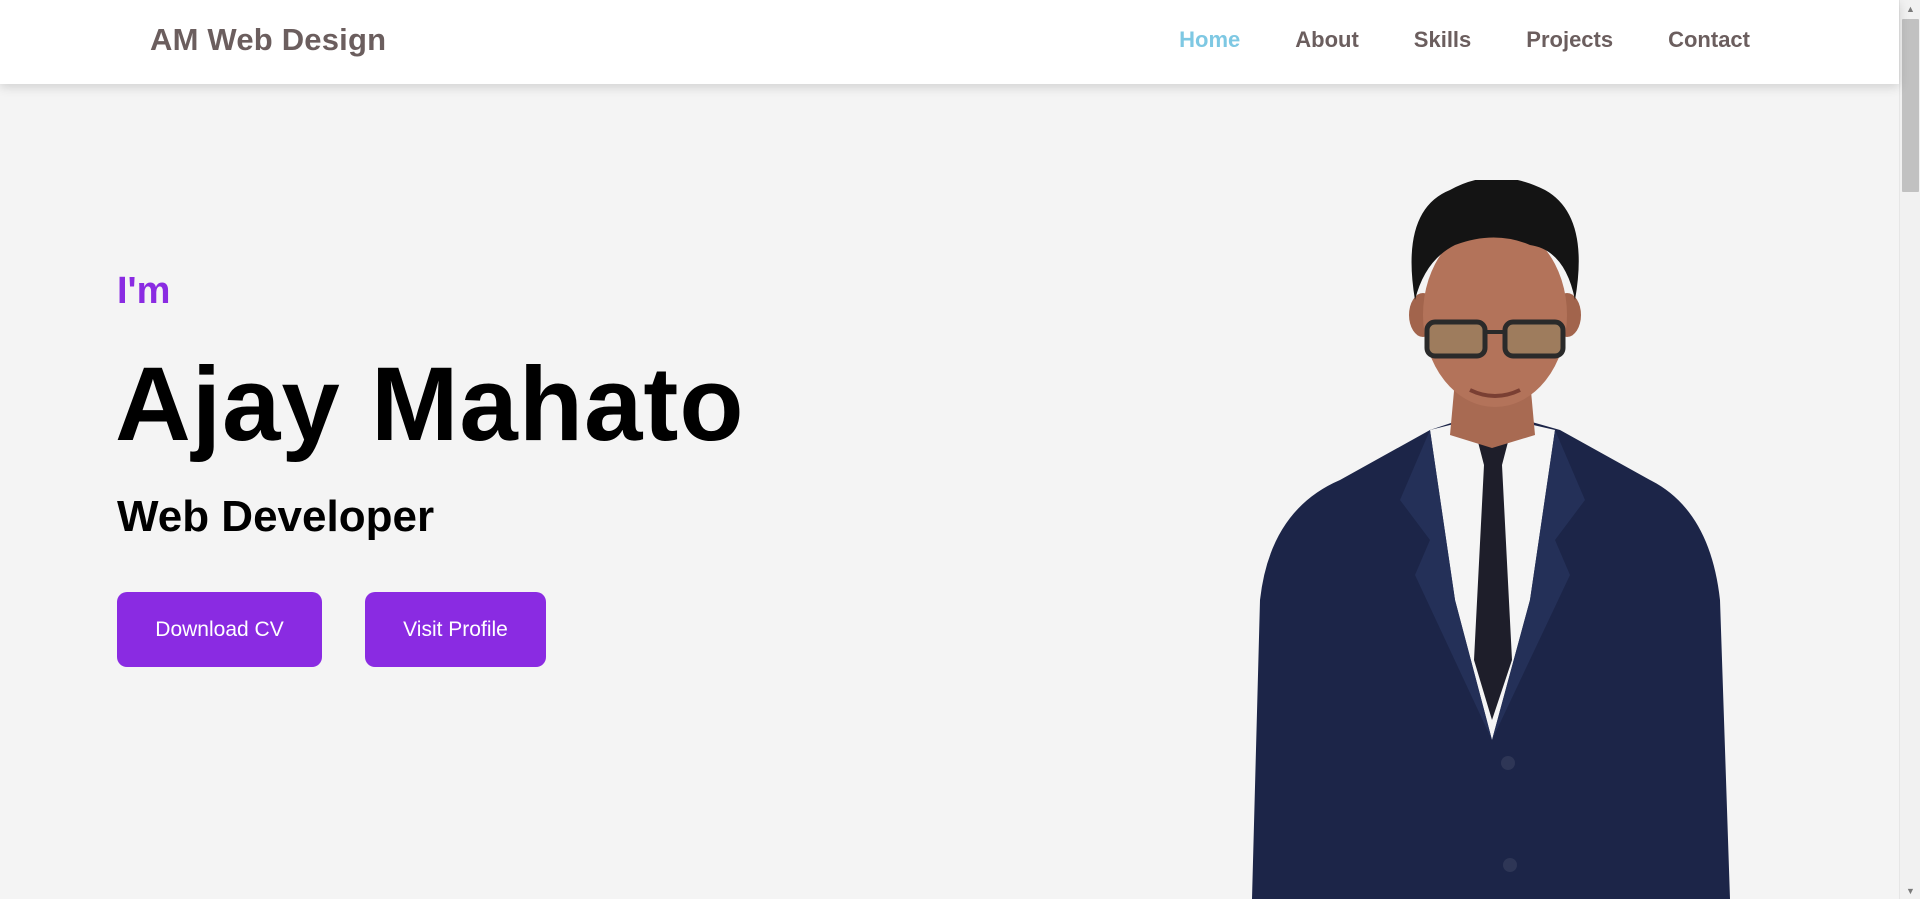 The image size is (1920, 899). I want to click on main-nav: Home About Skills Projects Contact, so click(1437, 40).